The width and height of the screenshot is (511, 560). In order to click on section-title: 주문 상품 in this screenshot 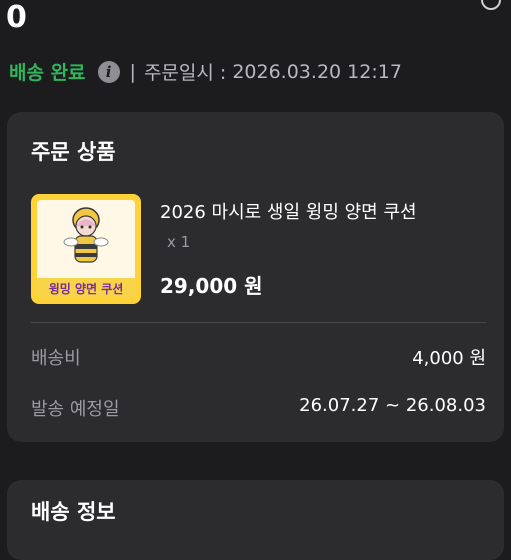, I will do `click(73, 152)`.